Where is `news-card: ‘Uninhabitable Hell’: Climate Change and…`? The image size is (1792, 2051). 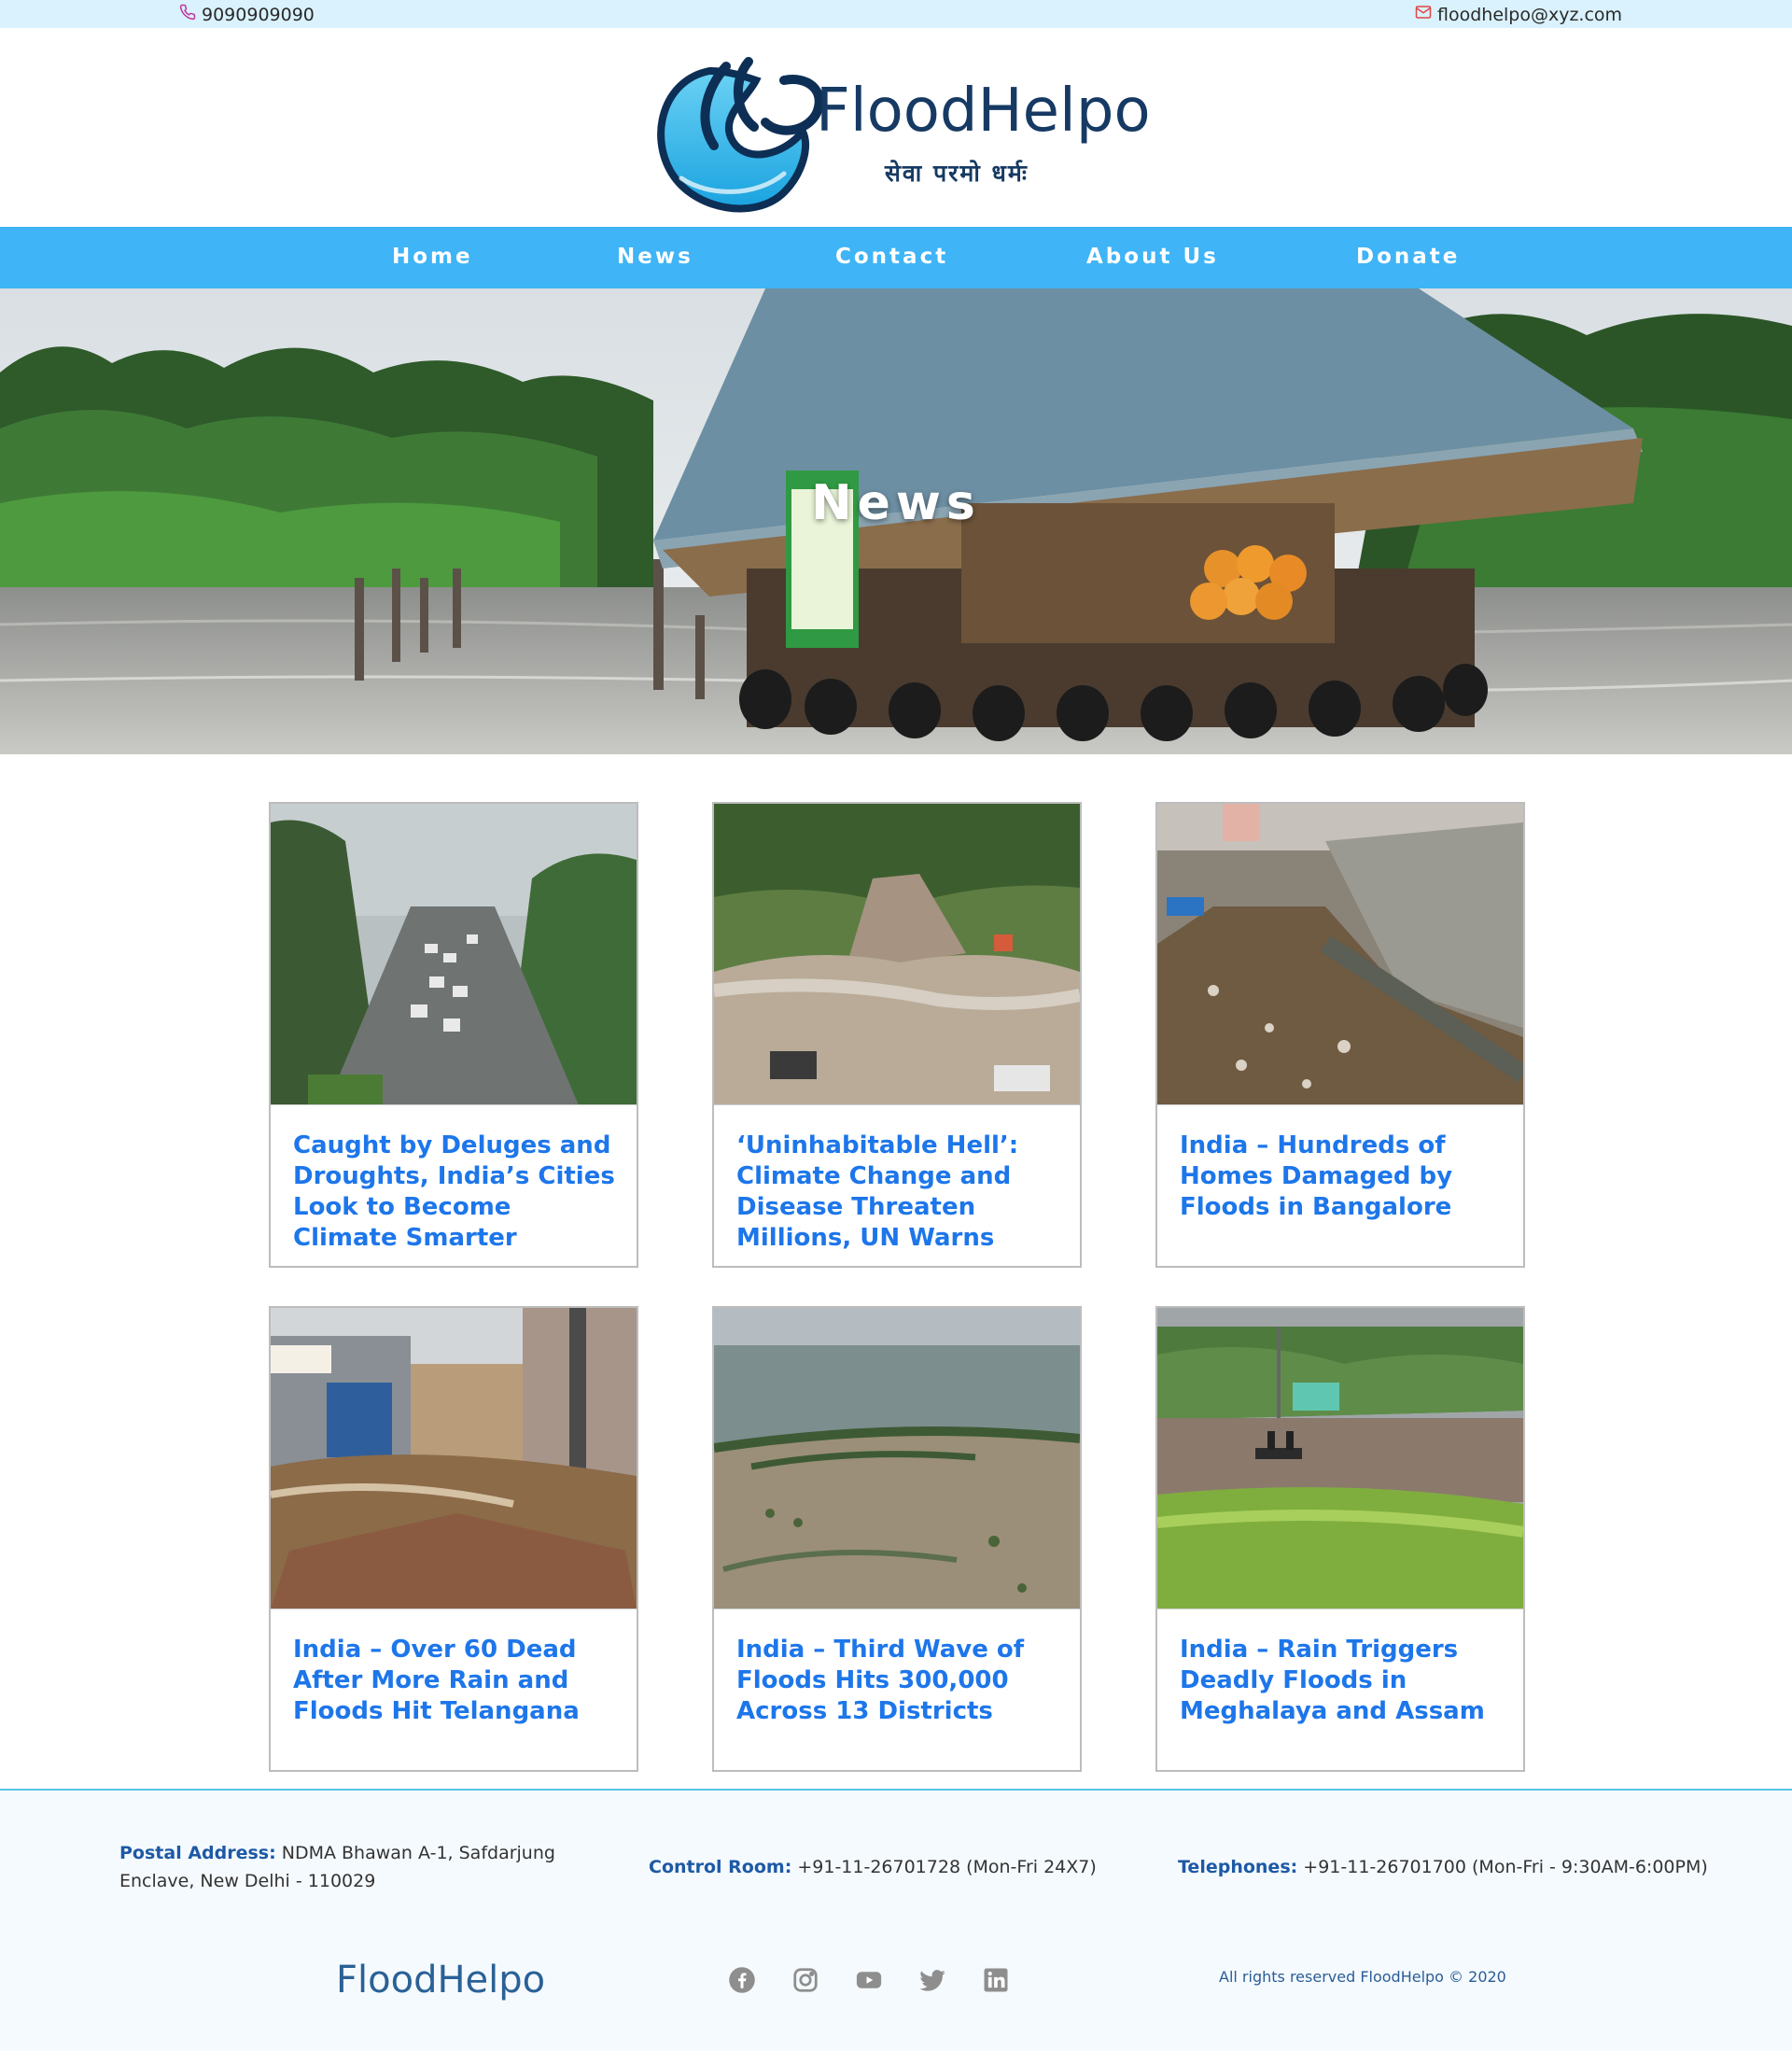 news-card: ‘Uninhabitable Hell’: Climate Change and… is located at coordinates (897, 1035).